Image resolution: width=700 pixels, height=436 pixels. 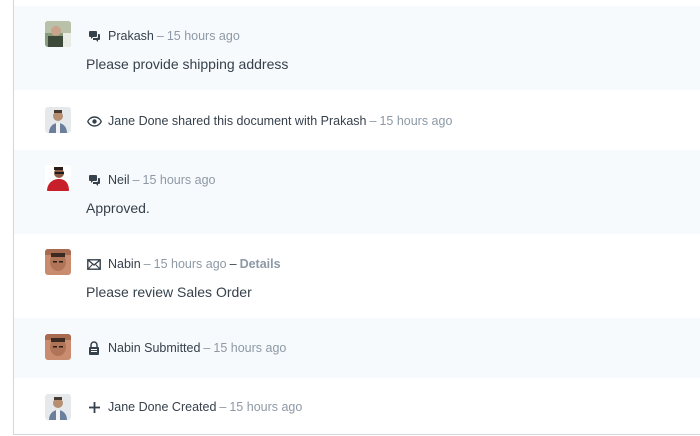 What do you see at coordinates (124, 264) in the screenshot?
I see `author-name: Nabin` at bounding box center [124, 264].